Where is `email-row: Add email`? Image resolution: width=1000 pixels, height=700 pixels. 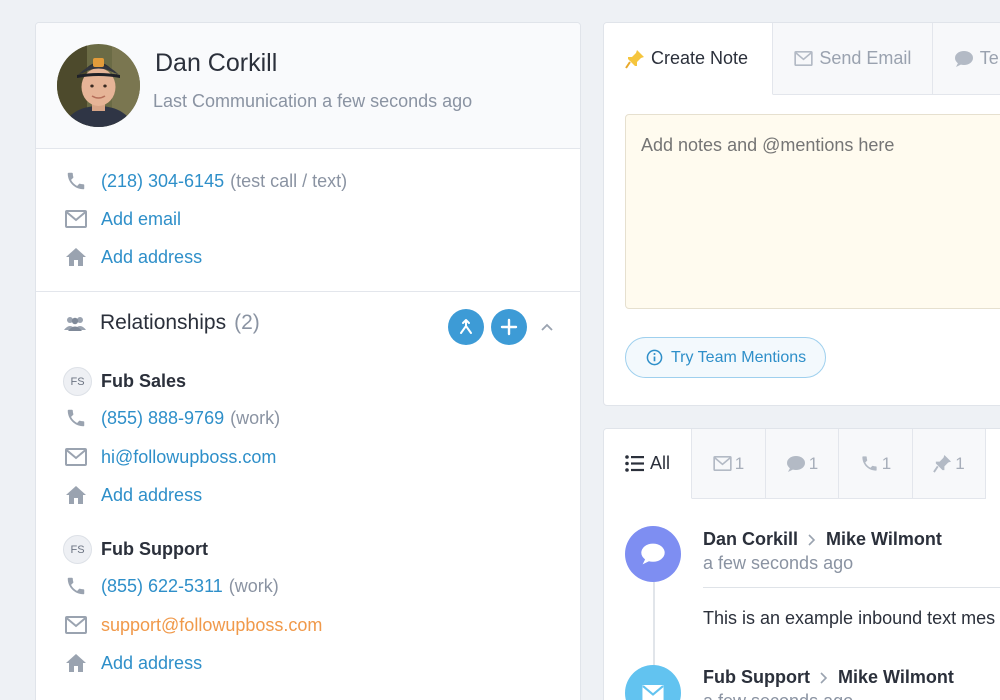 email-row: Add email is located at coordinates (122, 219).